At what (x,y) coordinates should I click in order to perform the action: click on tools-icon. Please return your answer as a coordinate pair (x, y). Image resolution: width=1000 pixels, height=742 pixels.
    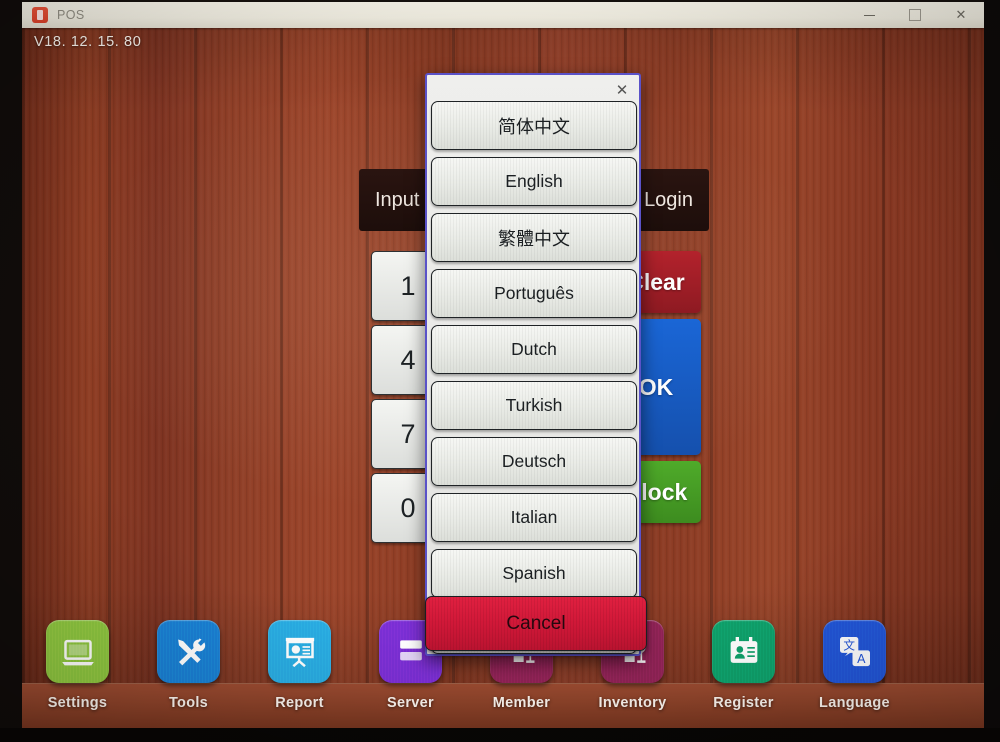
    Looking at the image, I should click on (188, 651).